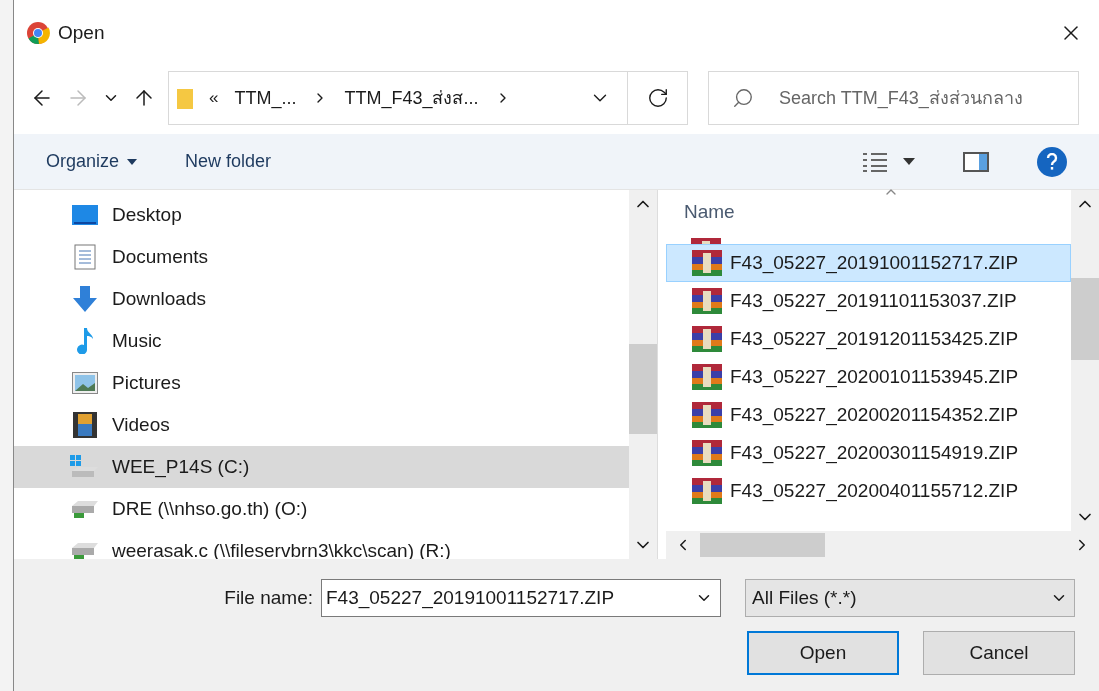 This screenshot has width=1099, height=691. Describe the element at coordinates (85, 299) in the screenshot. I see `down-arrow-icon` at that location.